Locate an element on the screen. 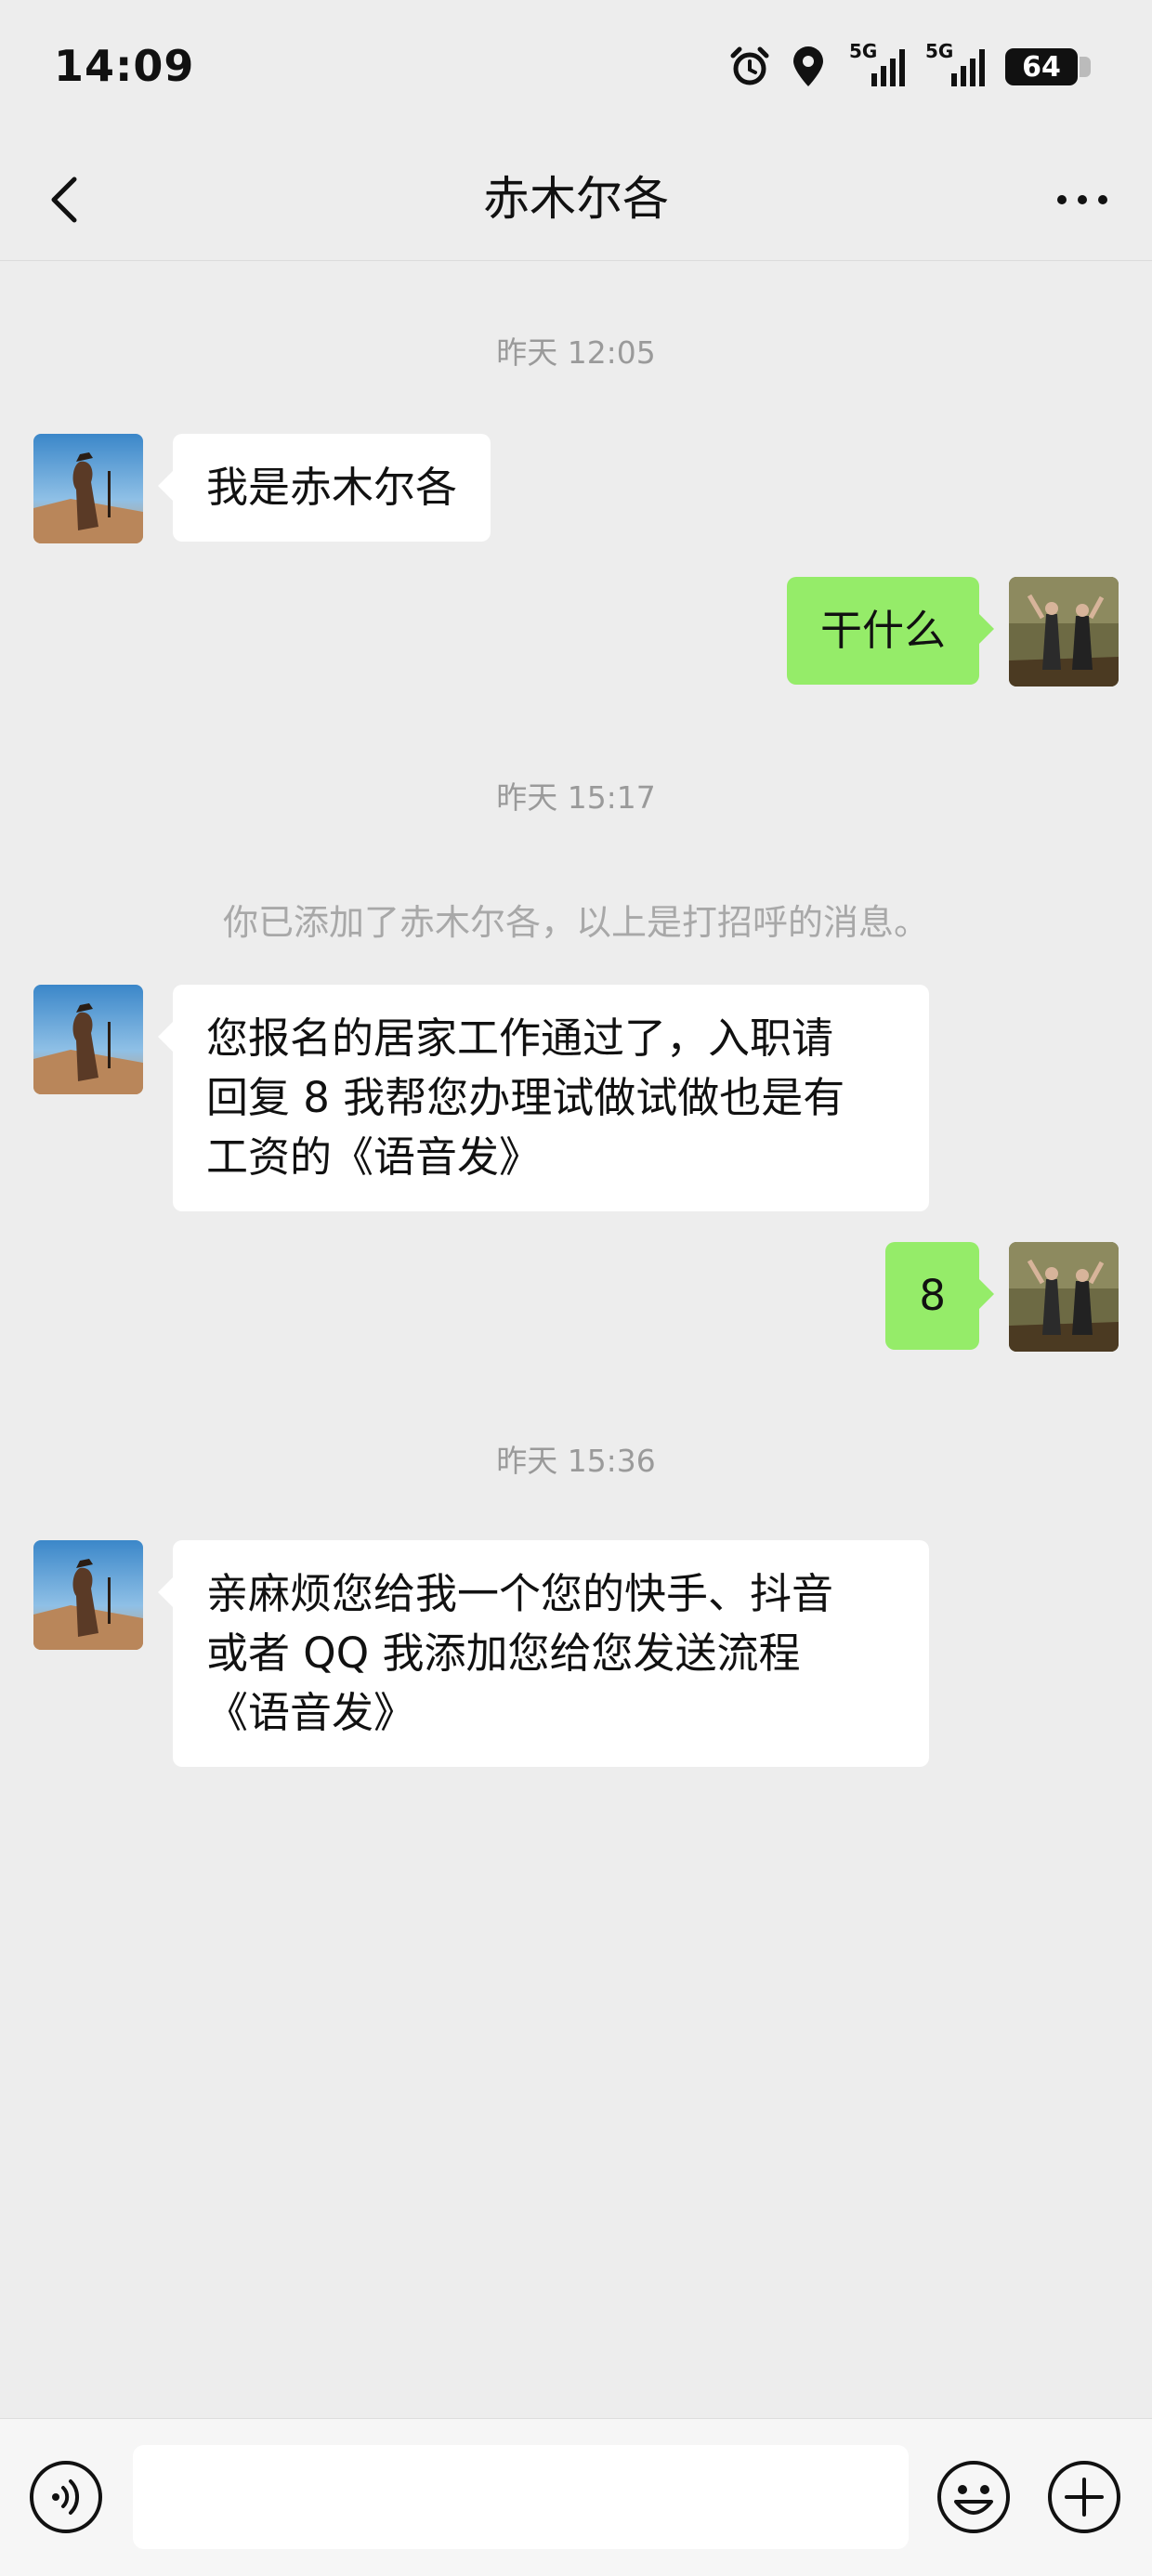 The image size is (1152, 2576). status-bar: 14:09 5G 5G 64 is located at coordinates (576, 70).